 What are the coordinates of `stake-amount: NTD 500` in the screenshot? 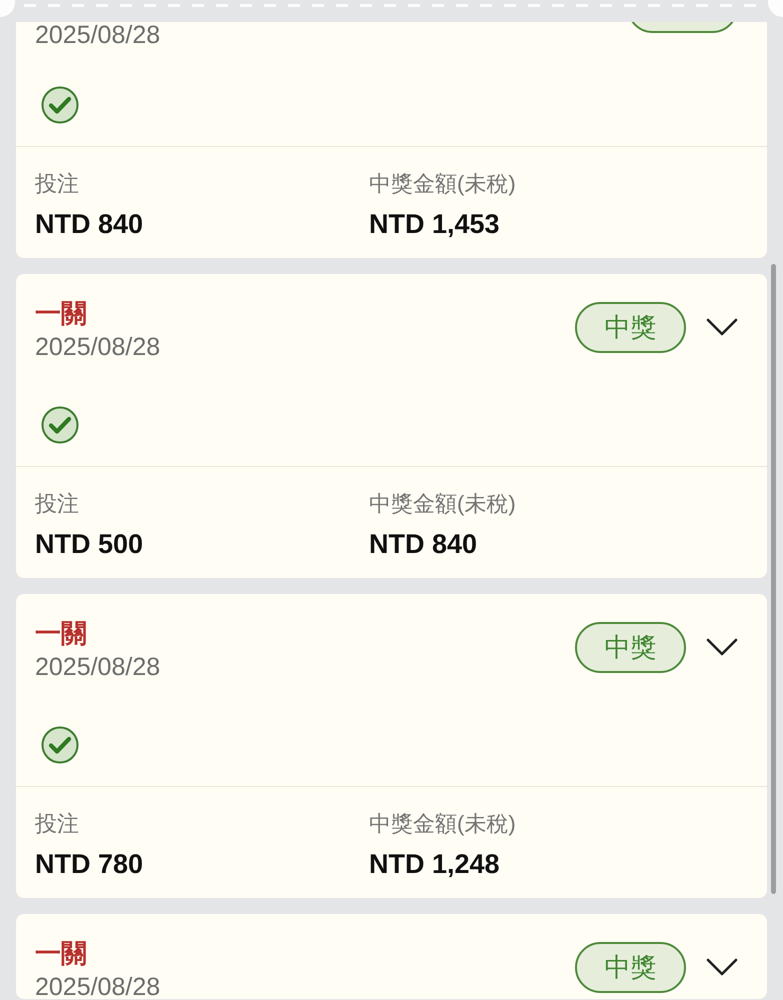 It's located at (89, 544).